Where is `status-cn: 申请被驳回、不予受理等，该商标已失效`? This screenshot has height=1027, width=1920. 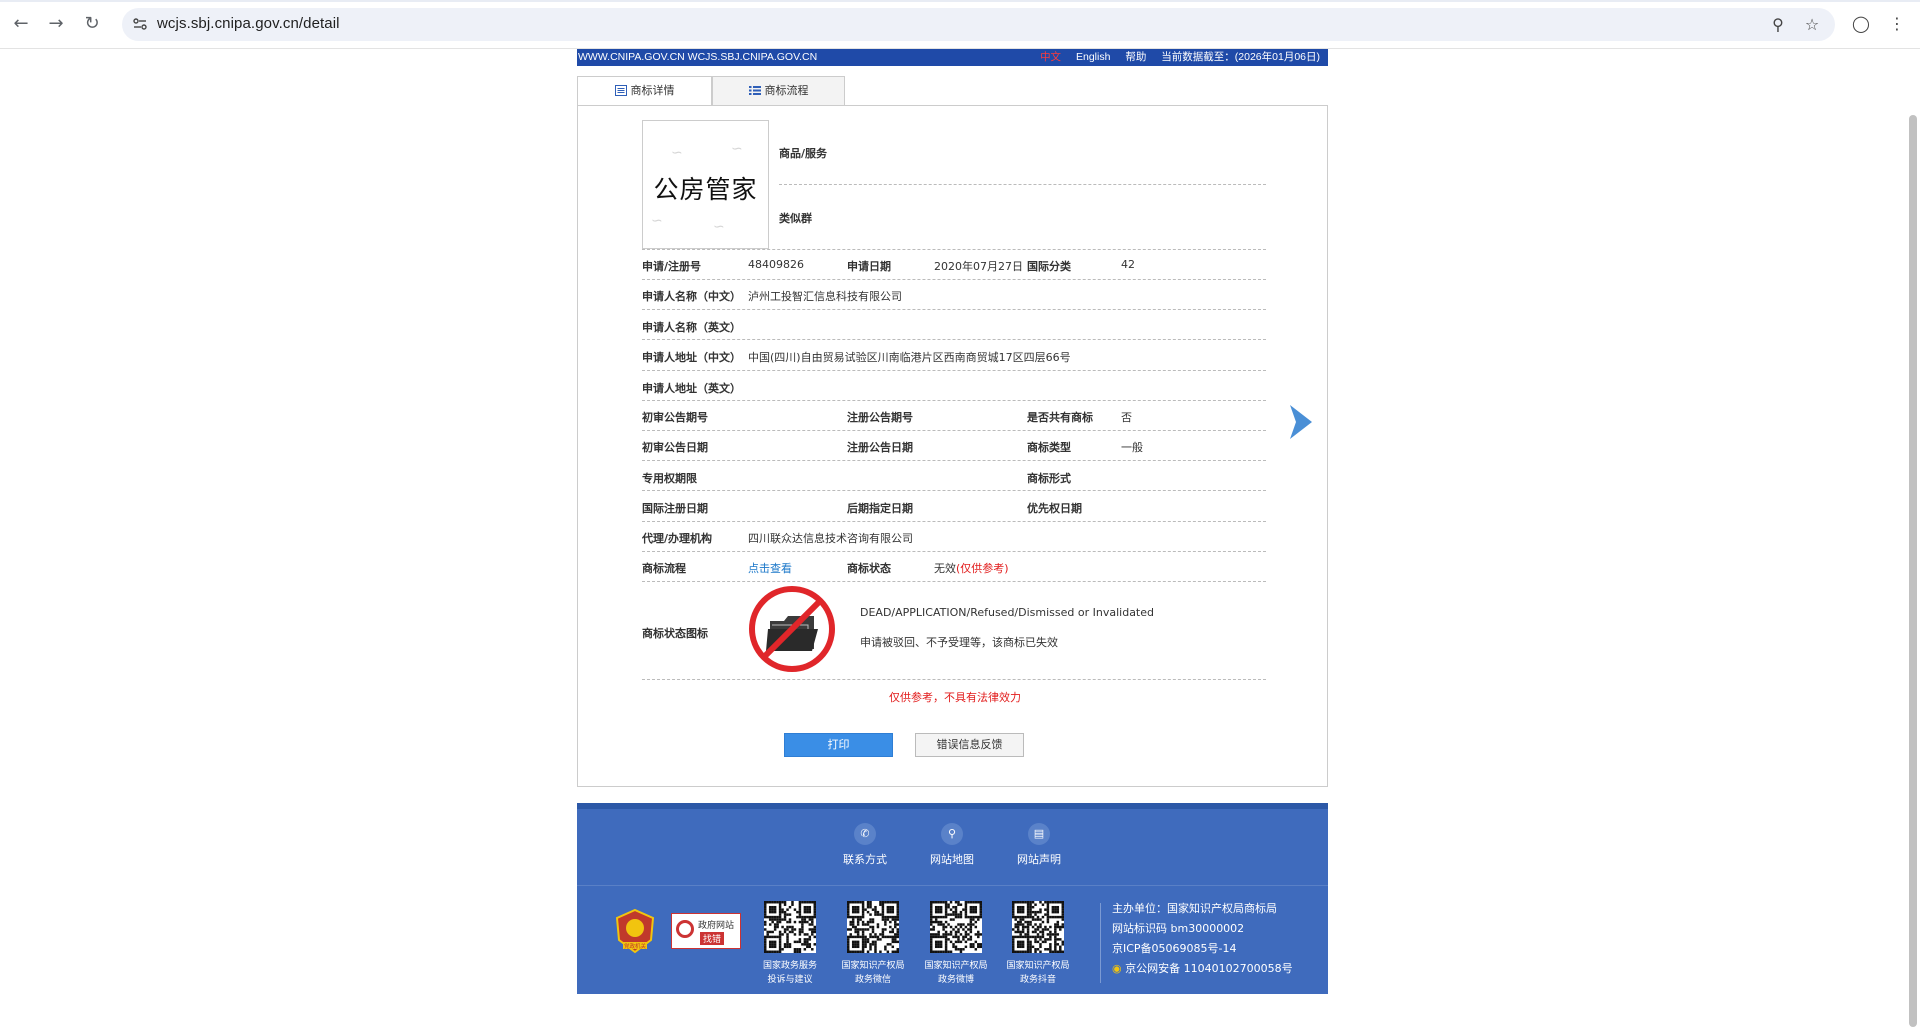
status-cn: 申请被驳回、不予受理等，该商标已失效 is located at coordinates (959, 642).